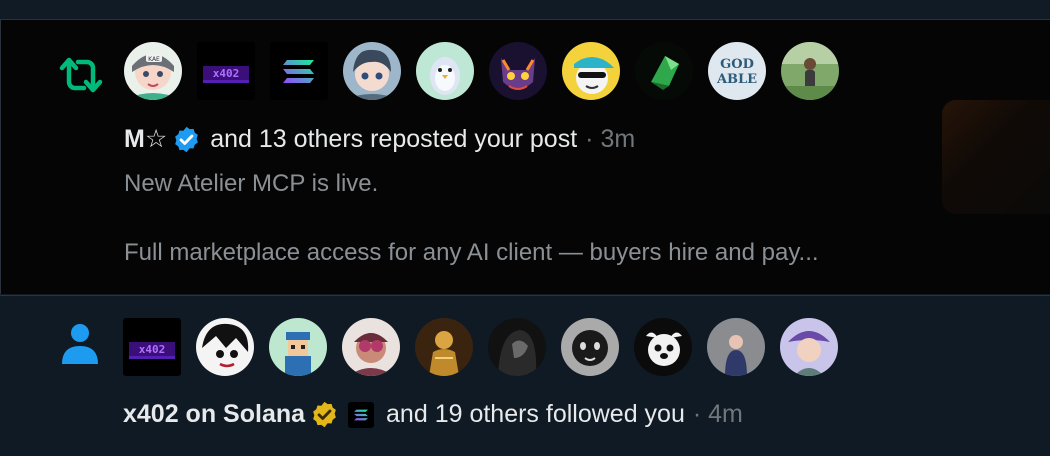 This screenshot has width=1050, height=456. I want to click on figure-avatar, so click(736, 347).